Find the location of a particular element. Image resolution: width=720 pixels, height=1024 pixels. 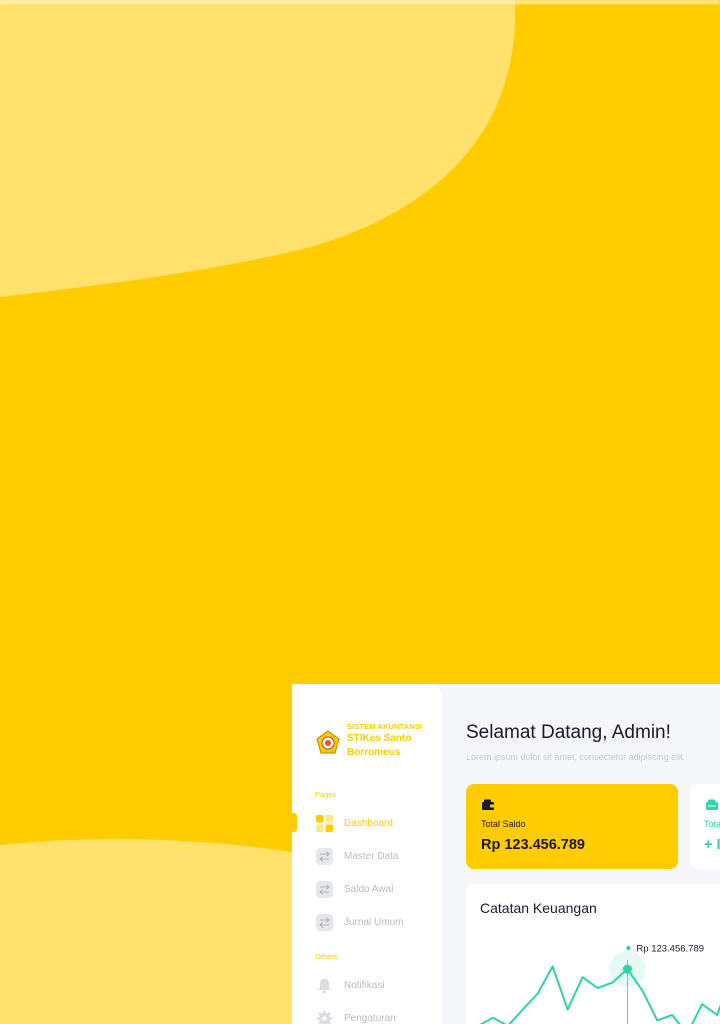

sidebar-item-master-data: Master Data is located at coordinates (376, 856).